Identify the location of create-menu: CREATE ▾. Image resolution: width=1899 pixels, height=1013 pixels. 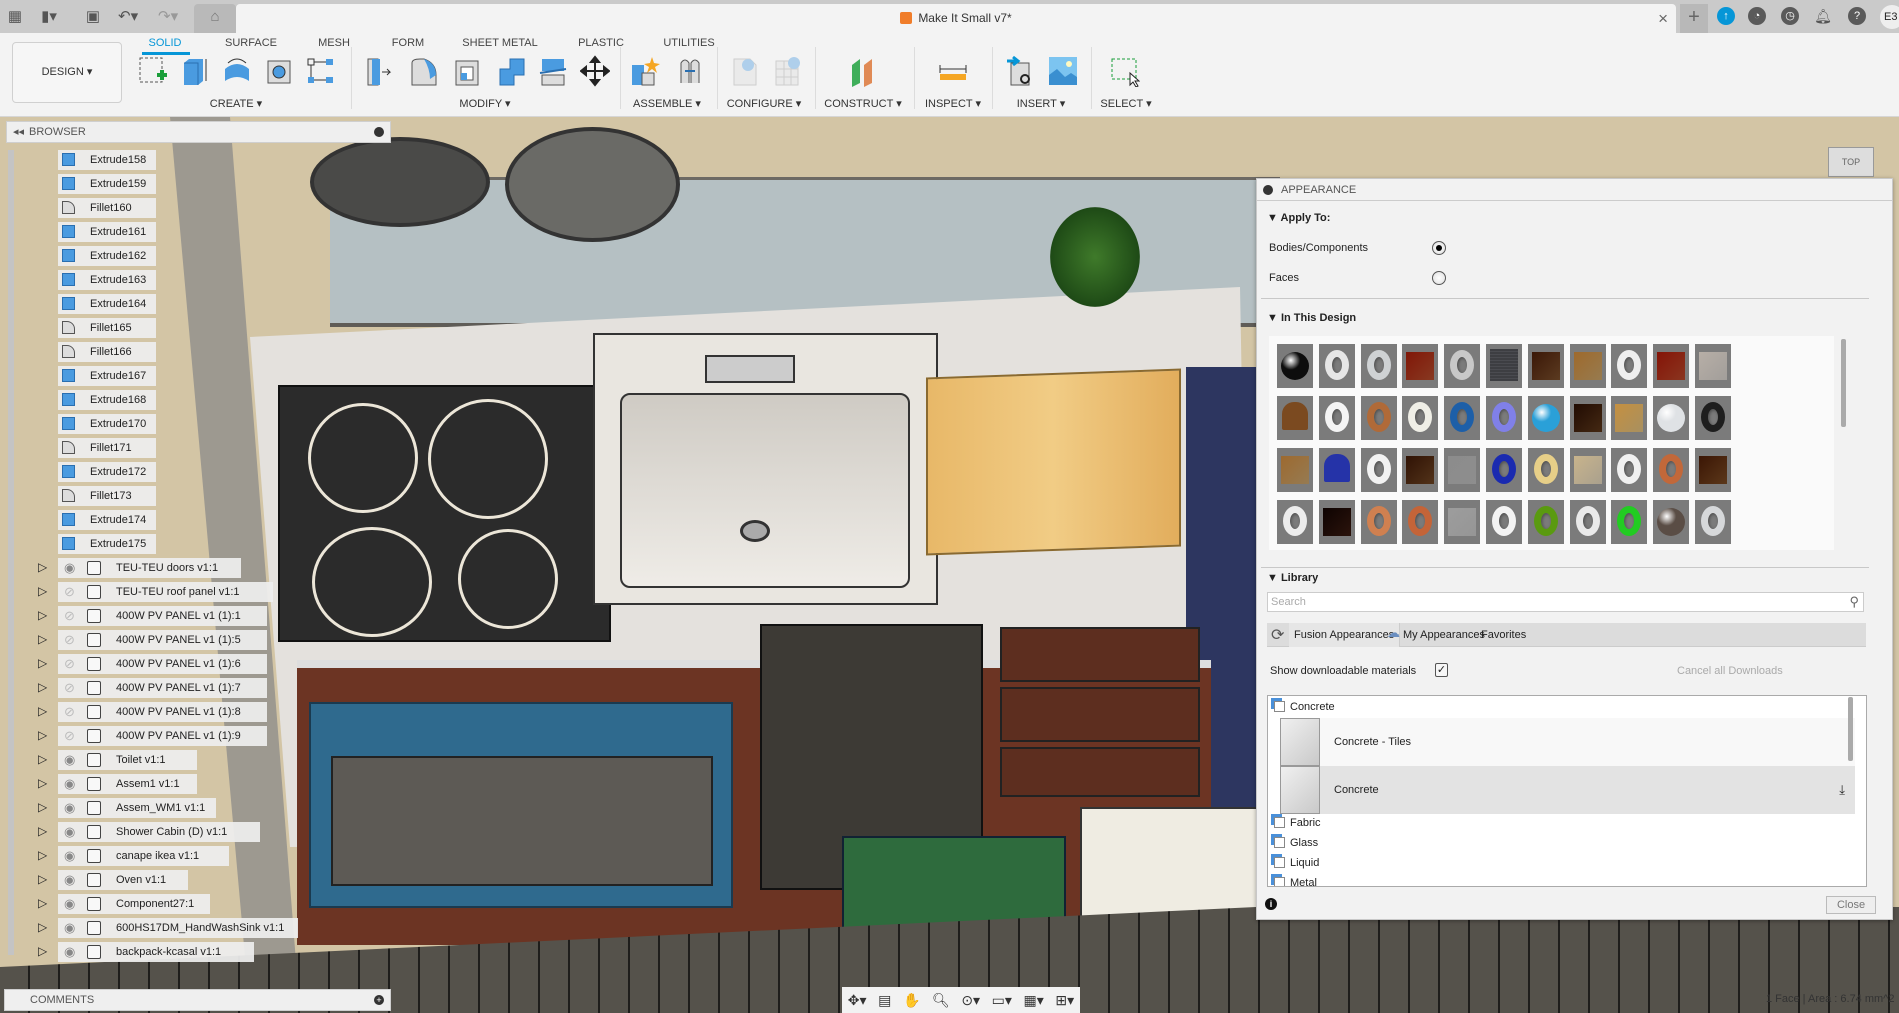
(236, 103).